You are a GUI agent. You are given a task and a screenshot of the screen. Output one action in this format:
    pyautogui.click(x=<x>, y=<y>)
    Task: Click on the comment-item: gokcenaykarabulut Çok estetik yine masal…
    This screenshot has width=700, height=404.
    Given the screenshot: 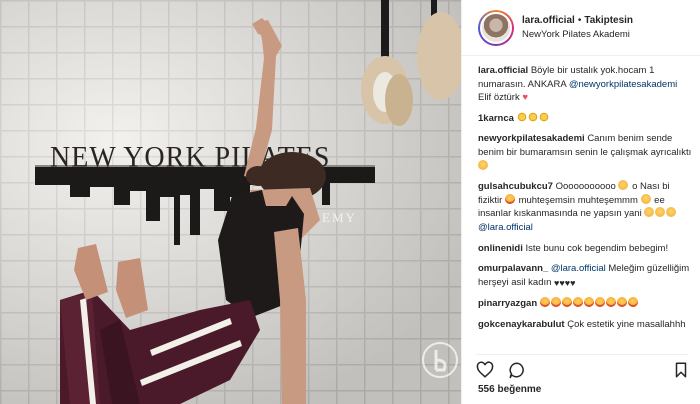 What is the action you would take?
    pyautogui.click(x=585, y=325)
    